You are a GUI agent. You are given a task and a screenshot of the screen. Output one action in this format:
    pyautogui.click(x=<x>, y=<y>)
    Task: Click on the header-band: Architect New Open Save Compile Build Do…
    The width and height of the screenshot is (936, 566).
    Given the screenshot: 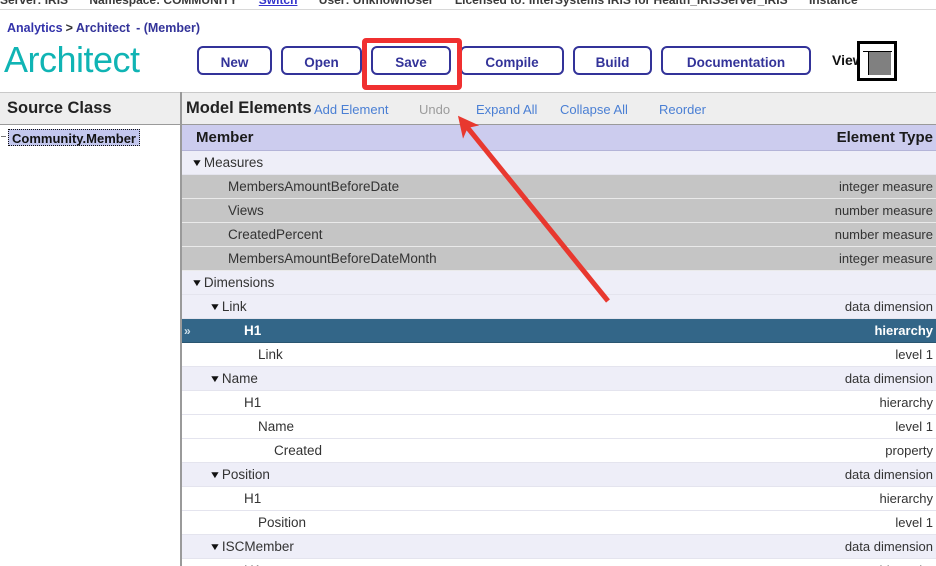 What is the action you would take?
    pyautogui.click(x=468, y=64)
    